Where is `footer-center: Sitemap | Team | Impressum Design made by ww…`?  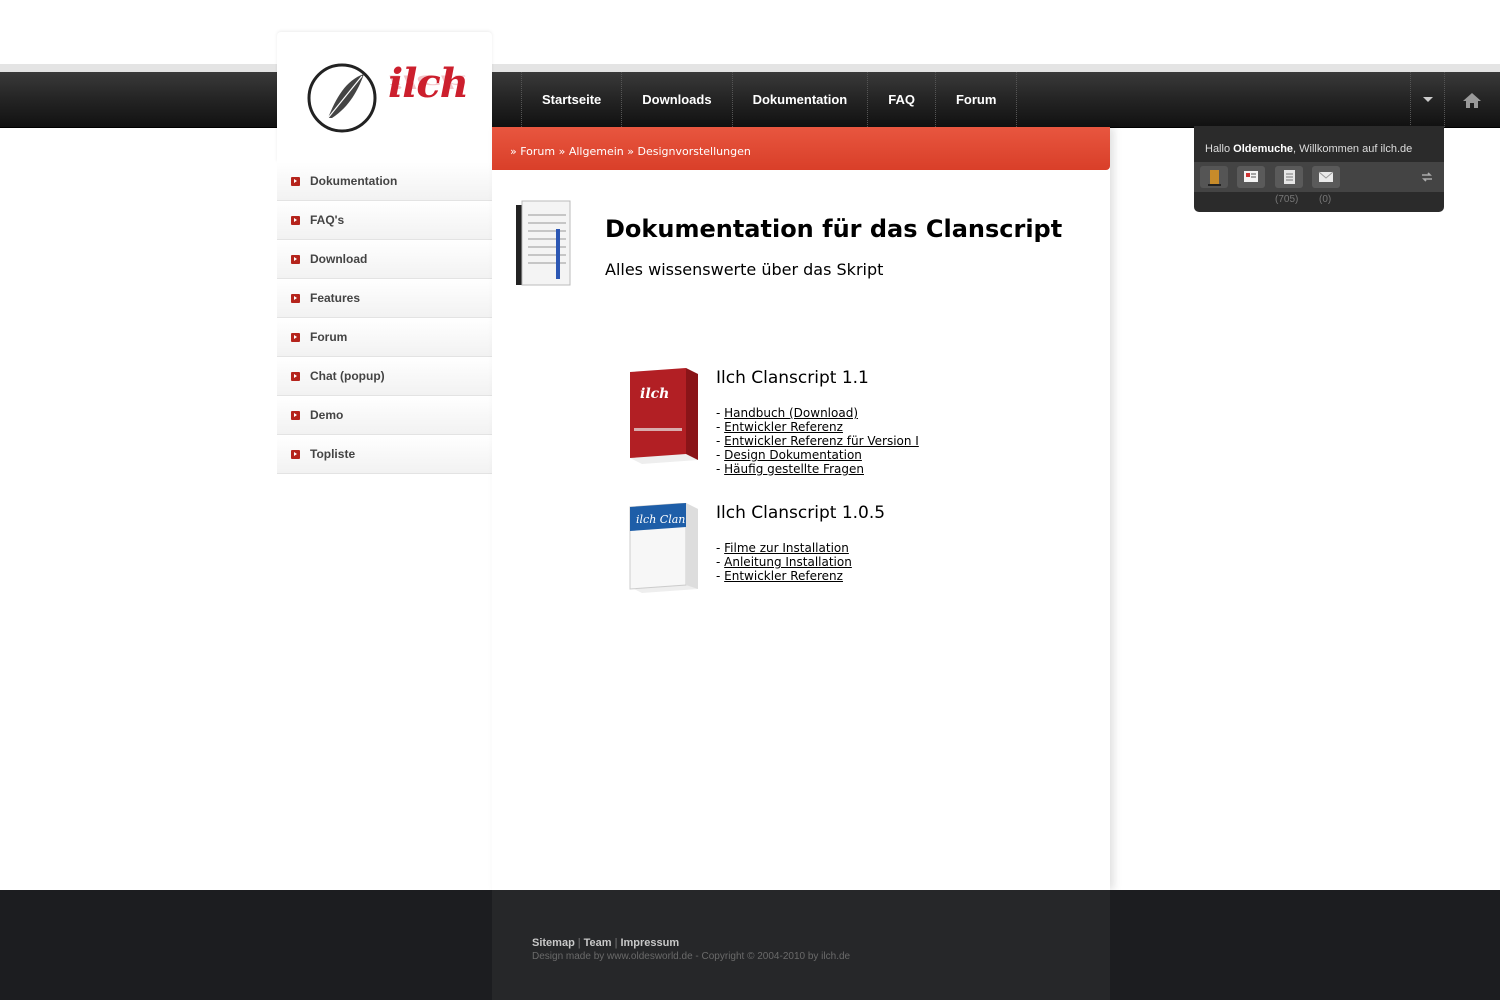
footer-center: Sitemap | Team | Impressum Design made by ww… is located at coordinates (801, 945).